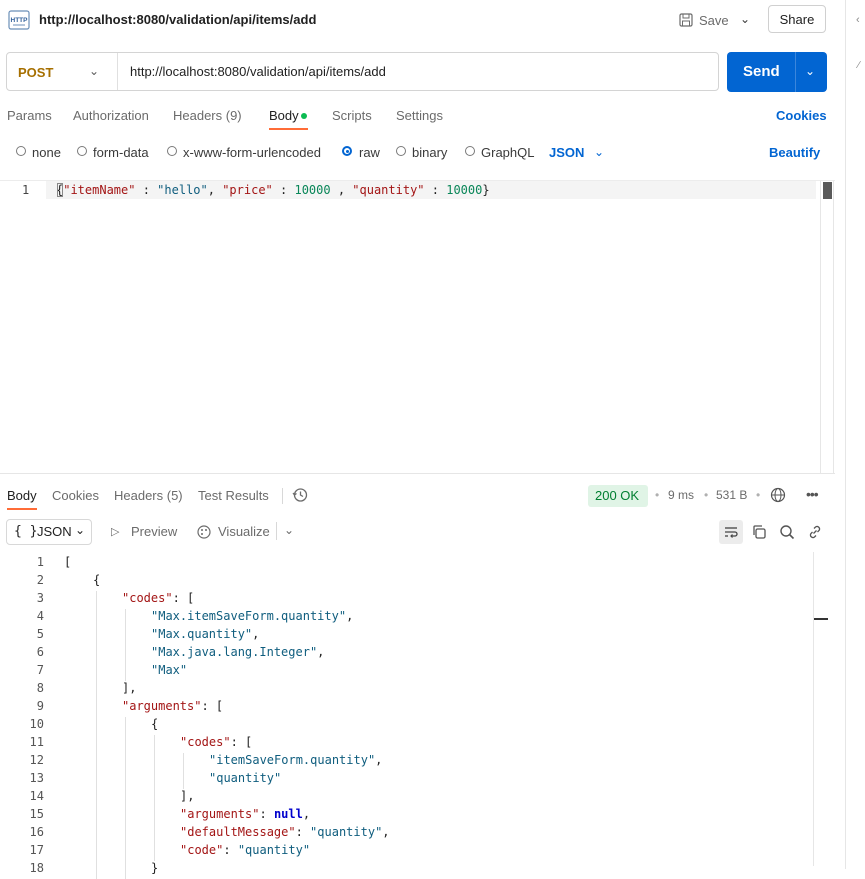  Describe the element at coordinates (859, 65) in the screenshot. I see `side-panel-icon: ∕` at that location.